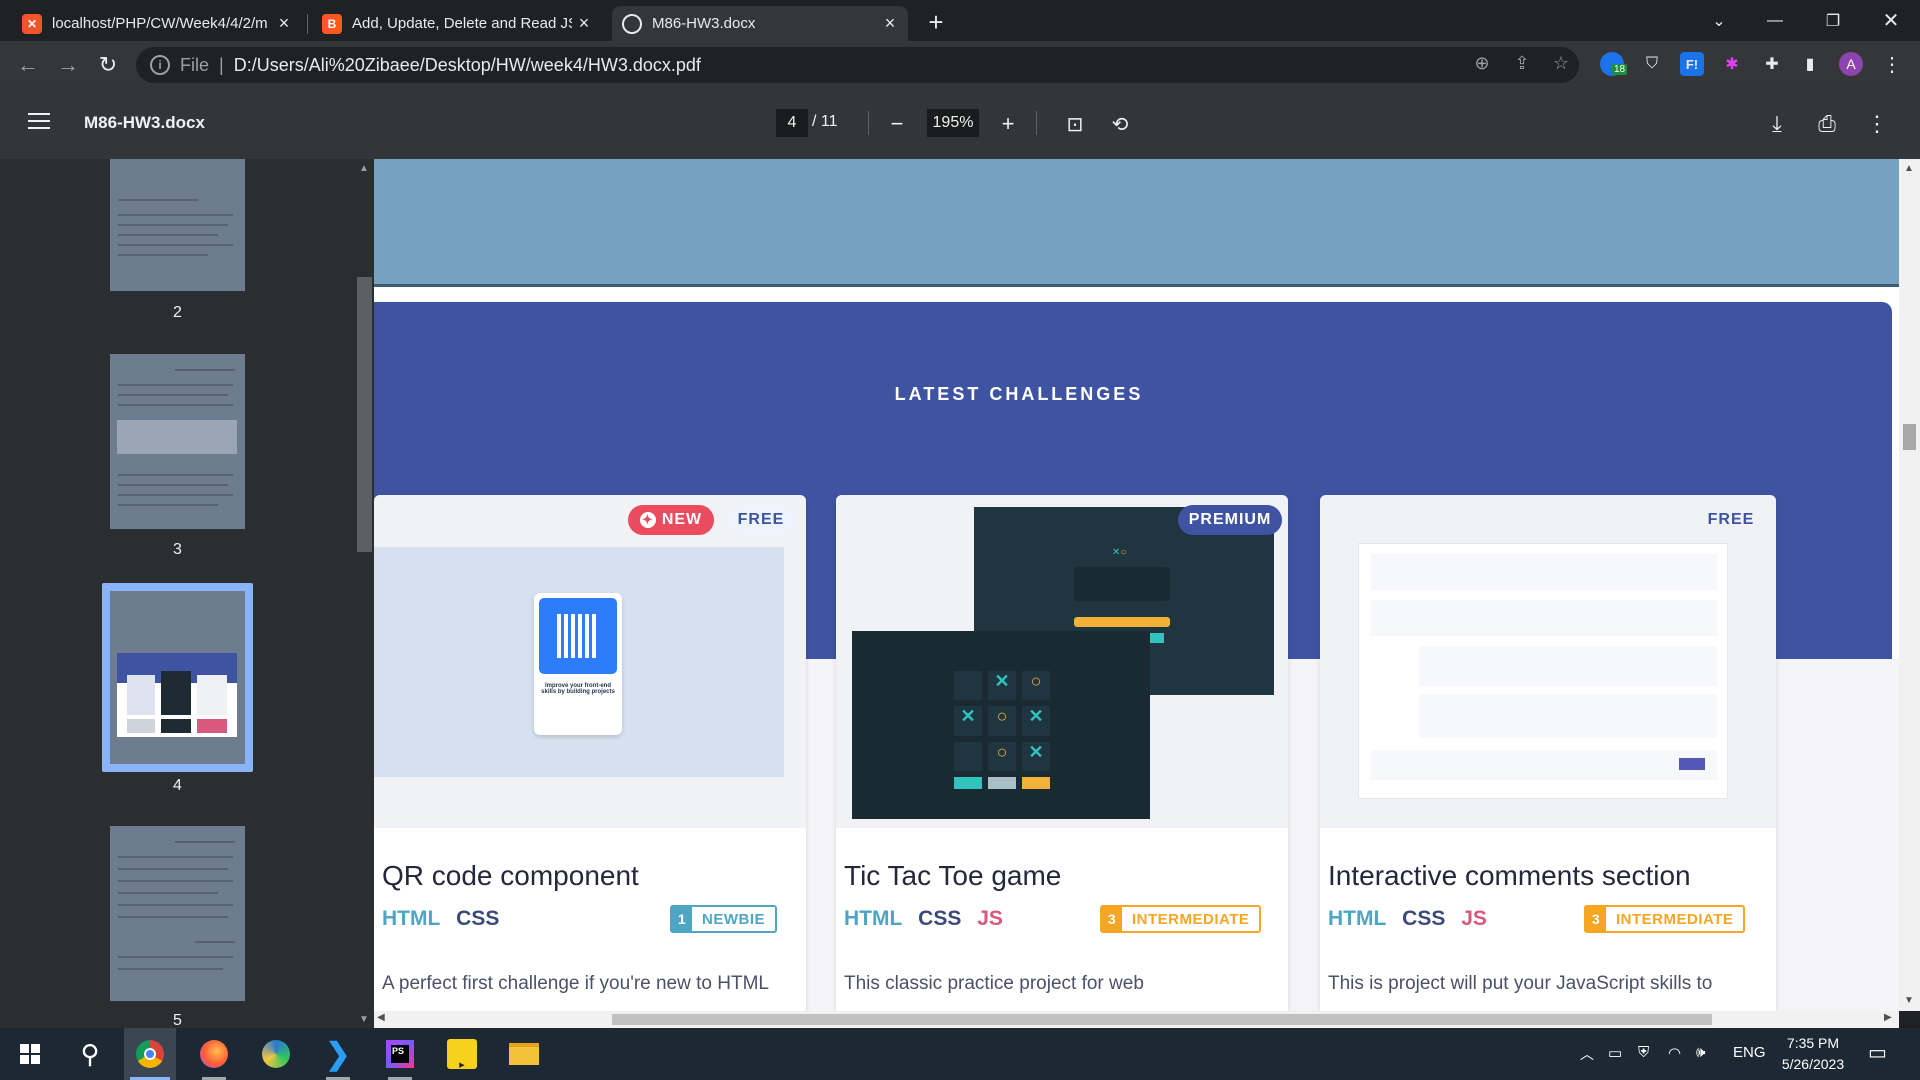 This screenshot has width=1920, height=1080. Describe the element at coordinates (1008, 124) in the screenshot. I see `zoom-in-icon: +` at that location.